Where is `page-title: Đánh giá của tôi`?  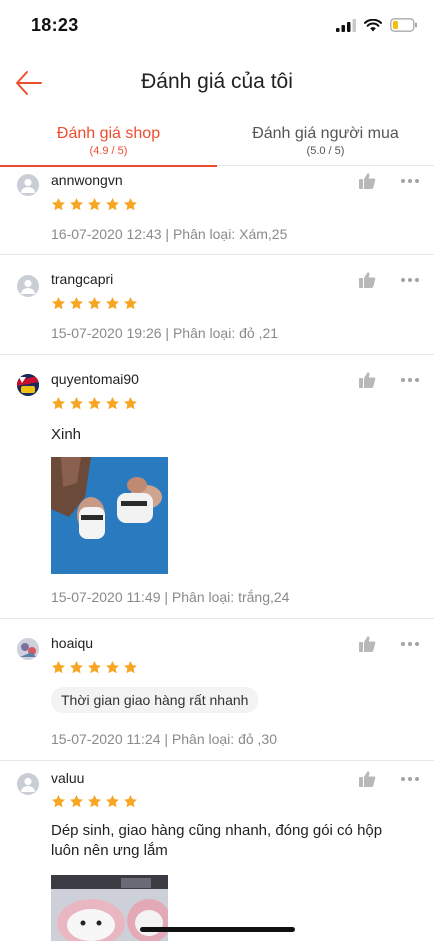 page-title: Đánh giá của tôi is located at coordinates (217, 81).